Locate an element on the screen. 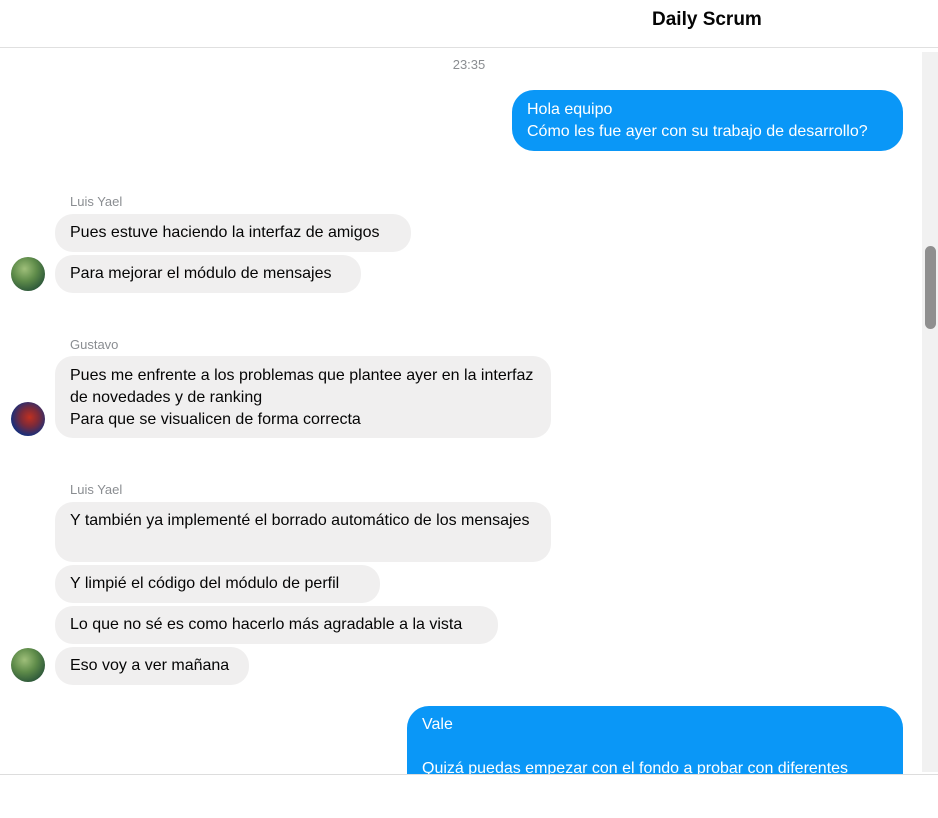 Image resolution: width=938 pixels, height=818 pixels. message-composer is located at coordinates (469, 796).